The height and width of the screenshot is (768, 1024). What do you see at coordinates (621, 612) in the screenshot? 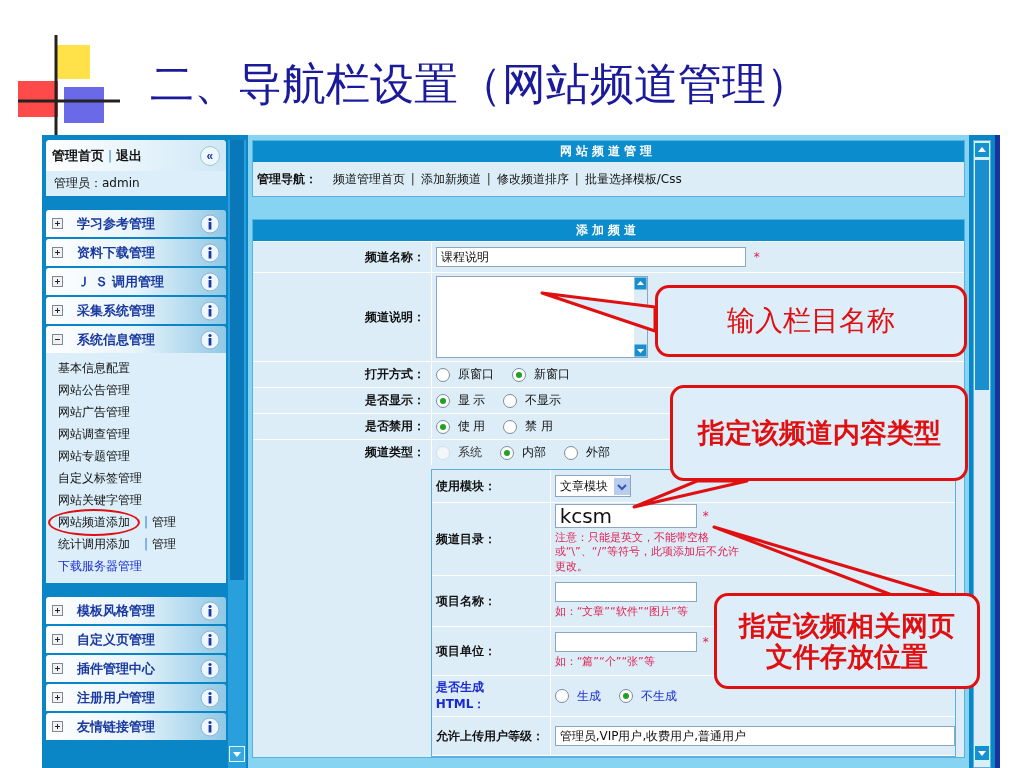
I see `item-name-hint: 如：“文章”“软件”“图片”等` at bounding box center [621, 612].